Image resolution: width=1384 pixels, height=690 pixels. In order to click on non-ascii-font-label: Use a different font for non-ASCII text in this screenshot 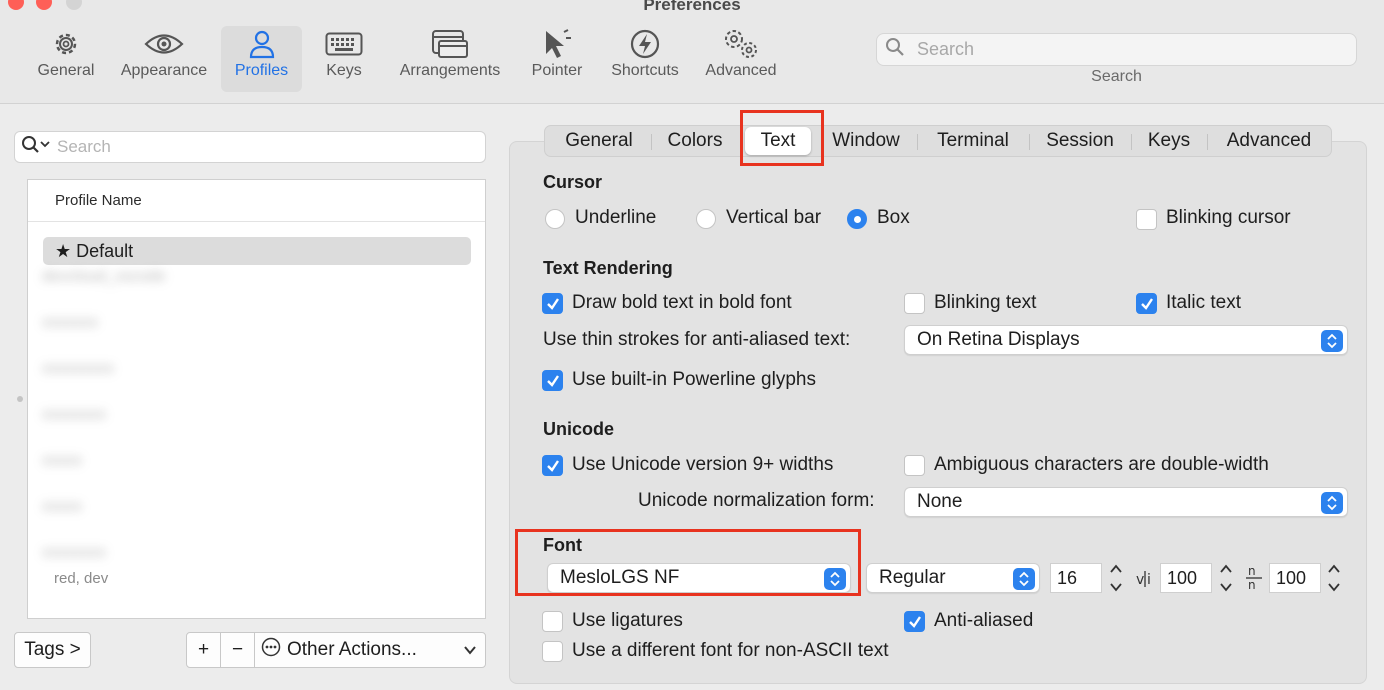, I will do `click(730, 650)`.